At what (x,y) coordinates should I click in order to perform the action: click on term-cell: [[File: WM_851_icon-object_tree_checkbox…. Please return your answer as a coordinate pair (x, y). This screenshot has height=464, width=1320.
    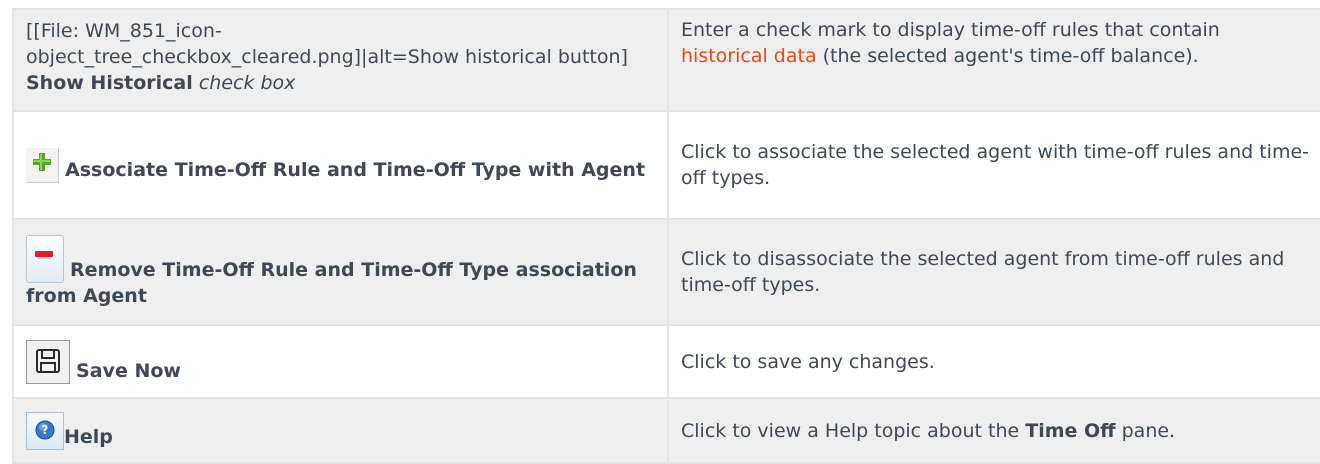
    Looking at the image, I should click on (340, 60).